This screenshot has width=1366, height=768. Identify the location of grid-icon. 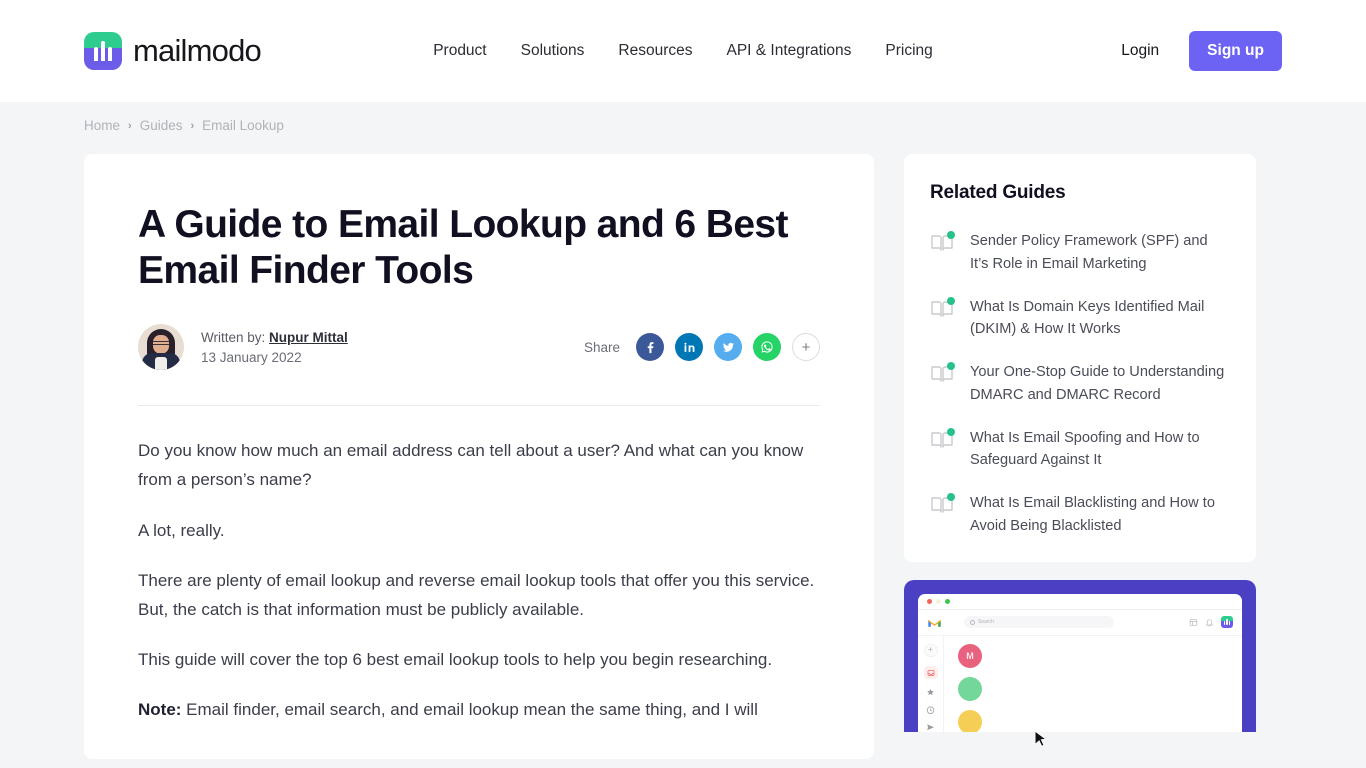
(1193, 622).